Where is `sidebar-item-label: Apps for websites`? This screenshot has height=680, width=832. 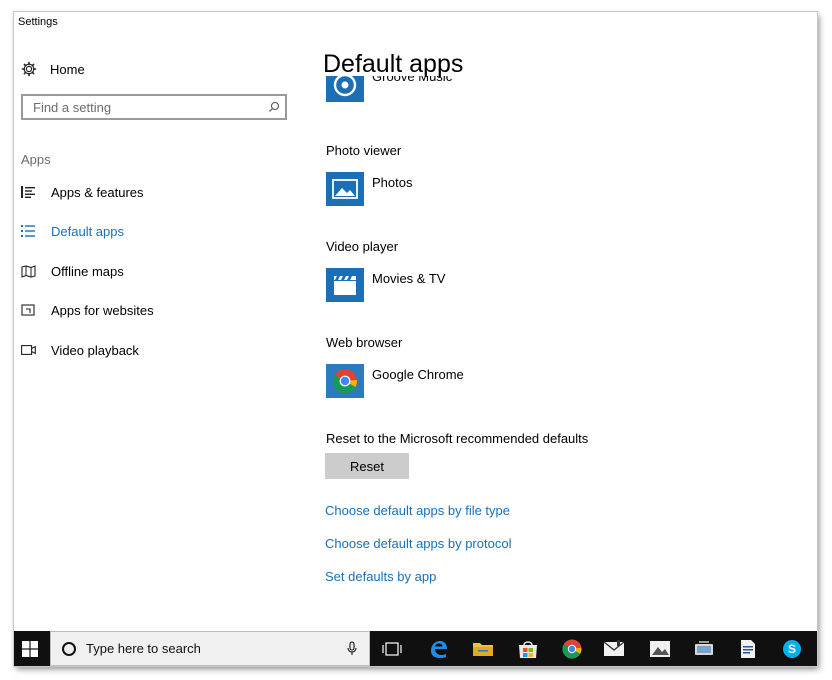 sidebar-item-label: Apps for websites is located at coordinates (102, 310).